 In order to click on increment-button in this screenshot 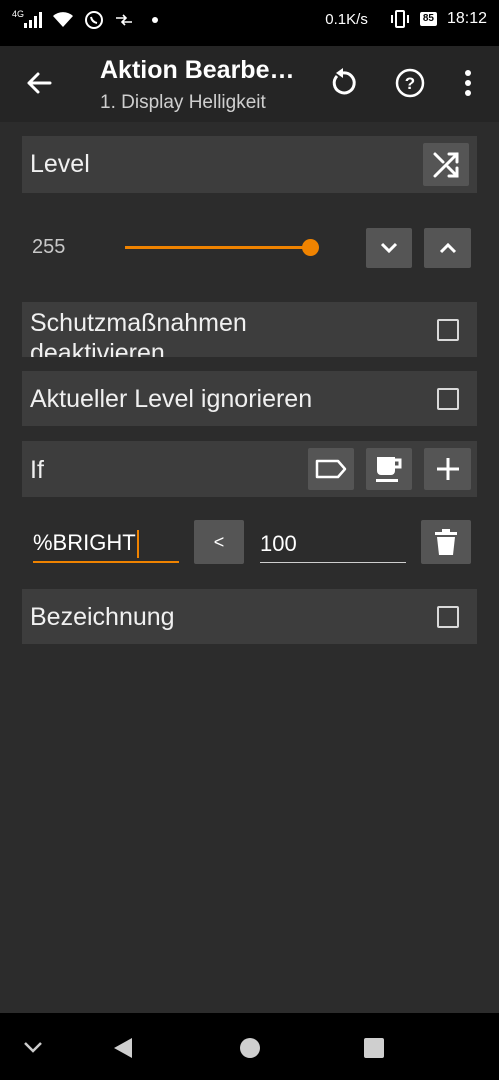, I will do `click(447, 248)`.